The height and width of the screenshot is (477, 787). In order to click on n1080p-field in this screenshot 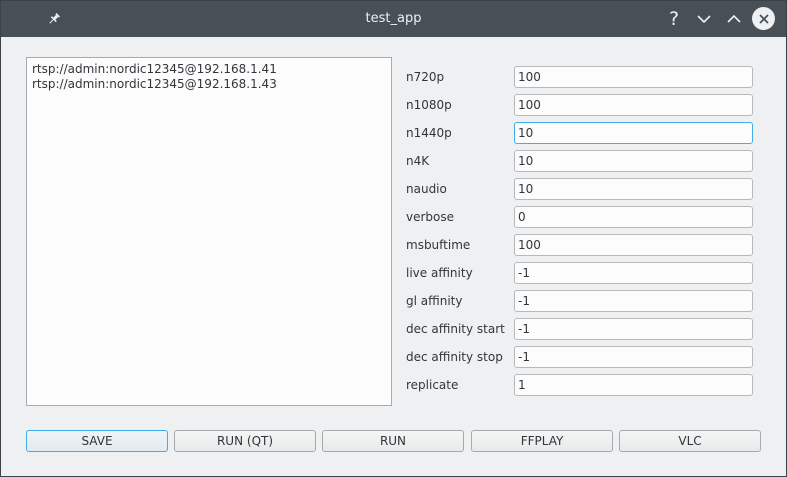, I will do `click(633, 105)`.